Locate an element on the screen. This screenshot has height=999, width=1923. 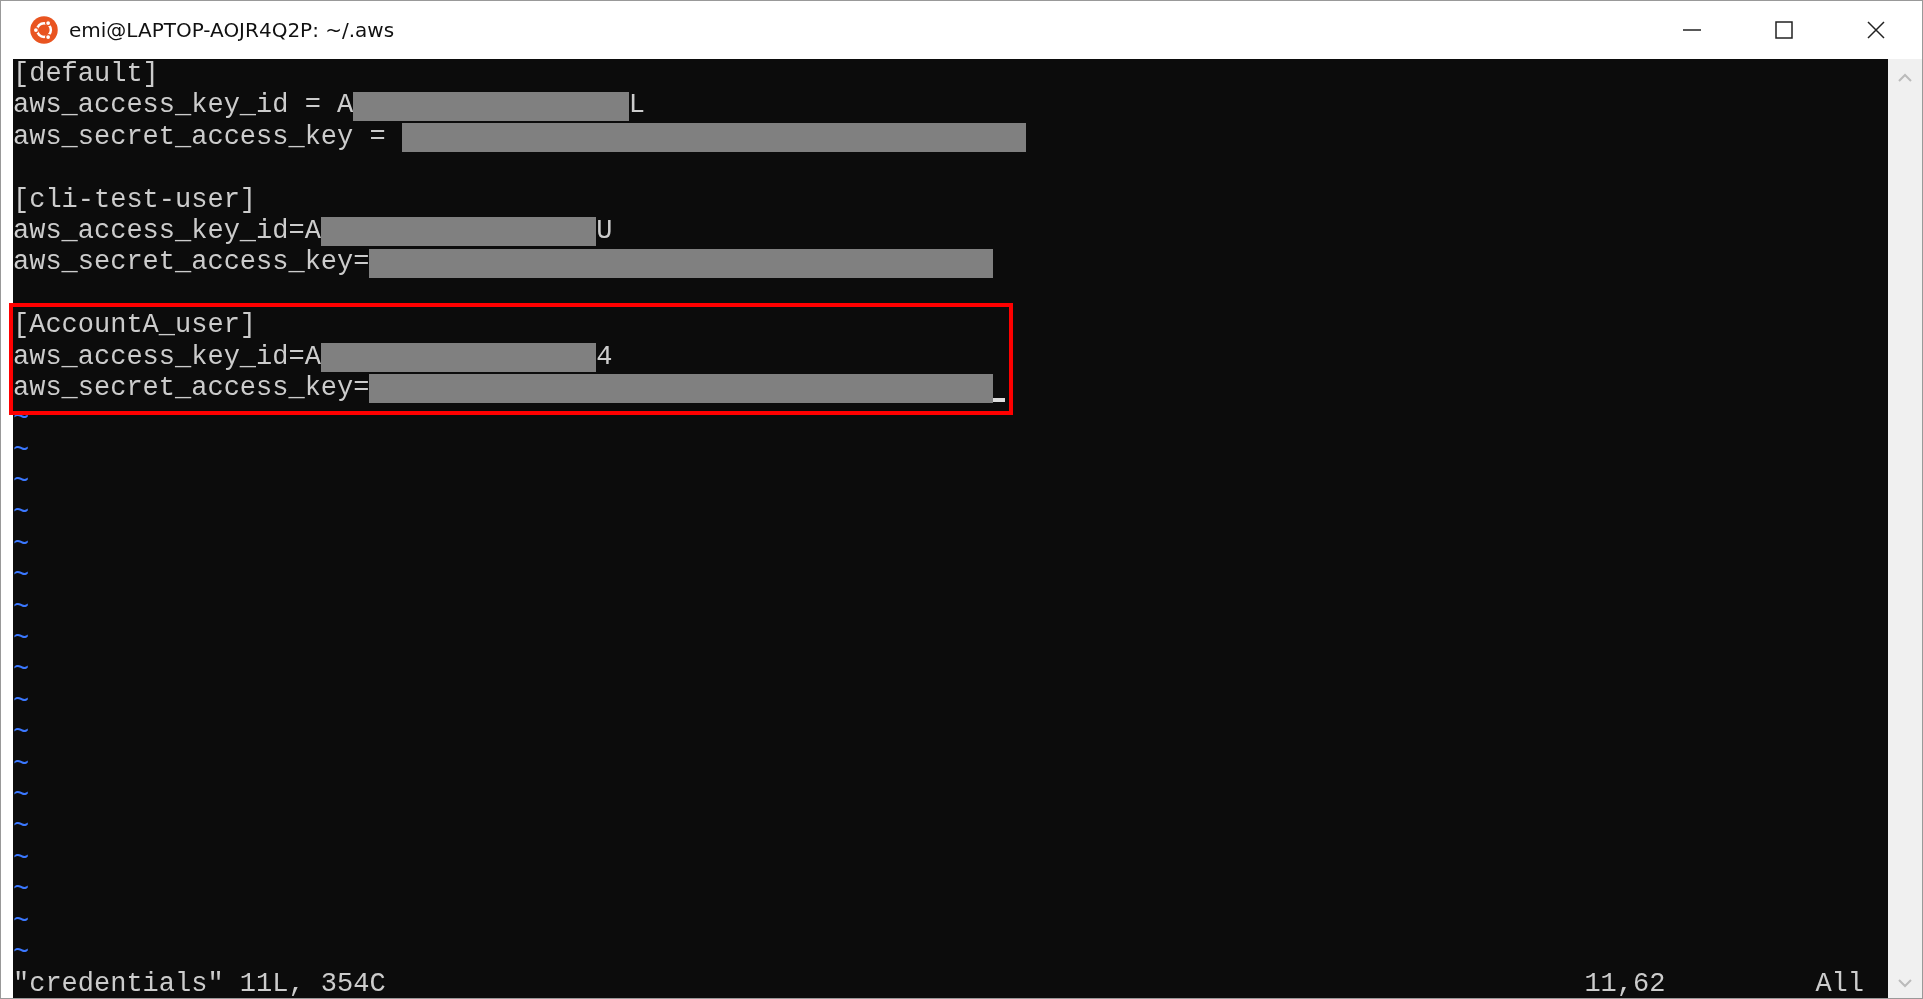
code-text: L is located at coordinates (636, 106).